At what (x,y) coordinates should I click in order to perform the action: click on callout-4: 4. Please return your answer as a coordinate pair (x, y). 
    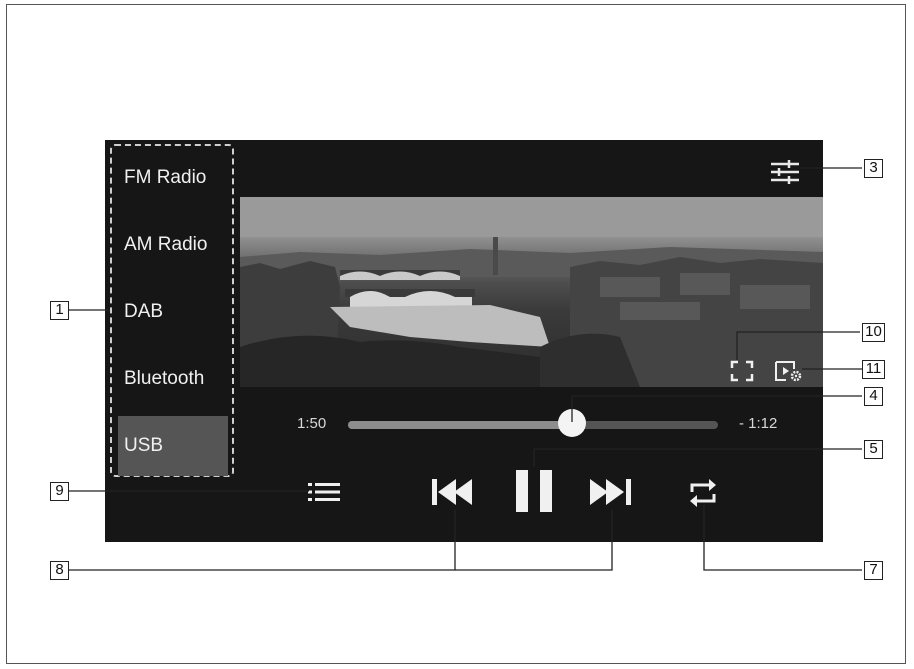
    Looking at the image, I should click on (873, 396).